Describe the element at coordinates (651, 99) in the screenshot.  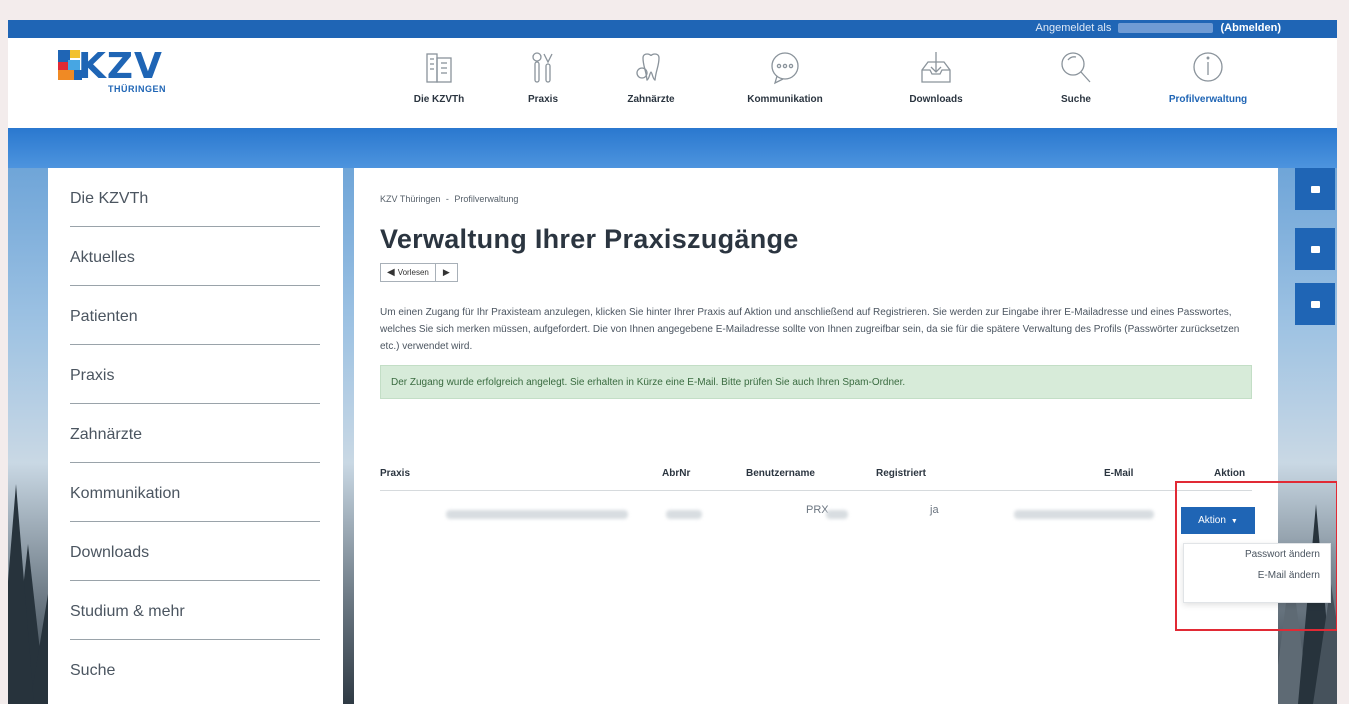
I see `nav-label: Zahnärzte` at that location.